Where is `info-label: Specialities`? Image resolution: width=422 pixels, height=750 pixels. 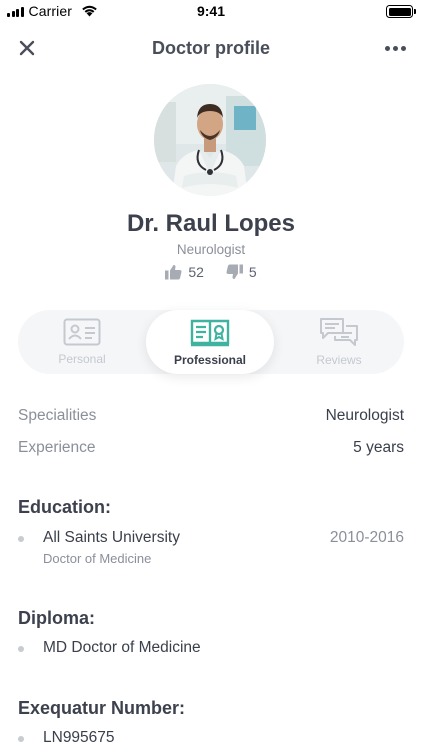 info-label: Specialities is located at coordinates (57, 415).